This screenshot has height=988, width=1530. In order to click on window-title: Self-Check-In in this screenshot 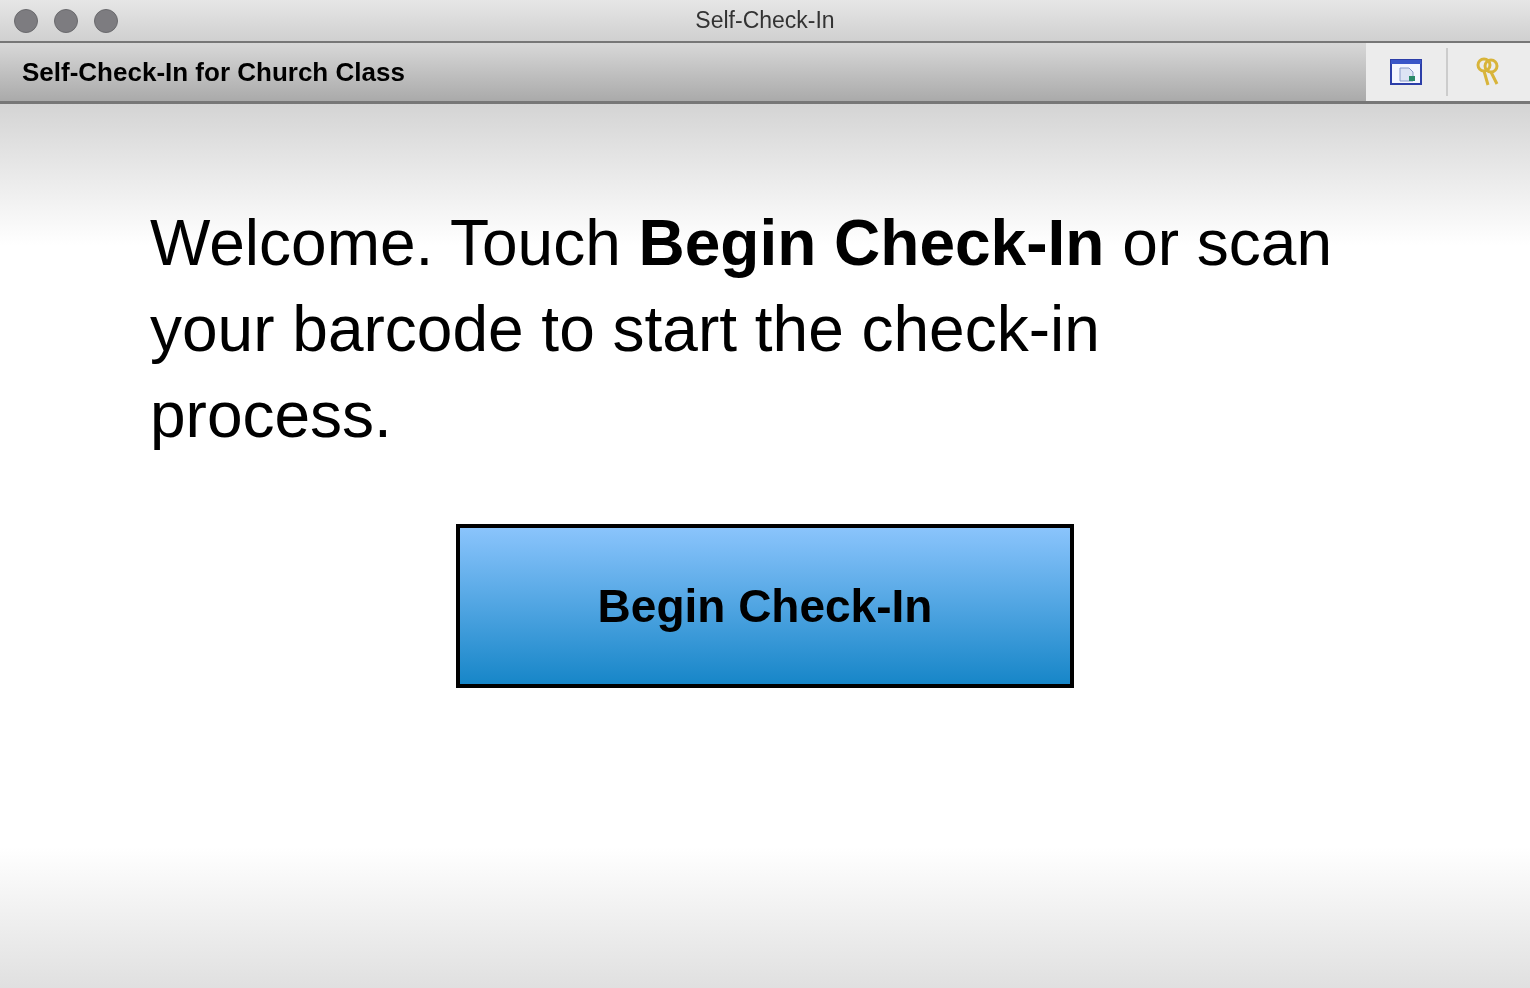, I will do `click(765, 20)`.